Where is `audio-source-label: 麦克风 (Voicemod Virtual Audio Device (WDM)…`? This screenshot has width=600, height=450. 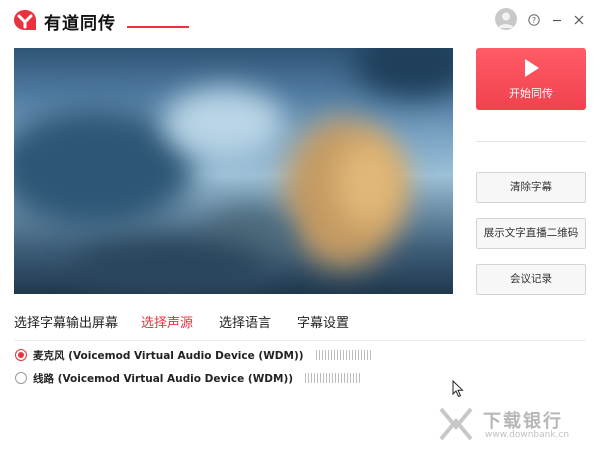 audio-source-label: 麦克风 (Voicemod Virtual Audio Device (WDM)… is located at coordinates (168, 355).